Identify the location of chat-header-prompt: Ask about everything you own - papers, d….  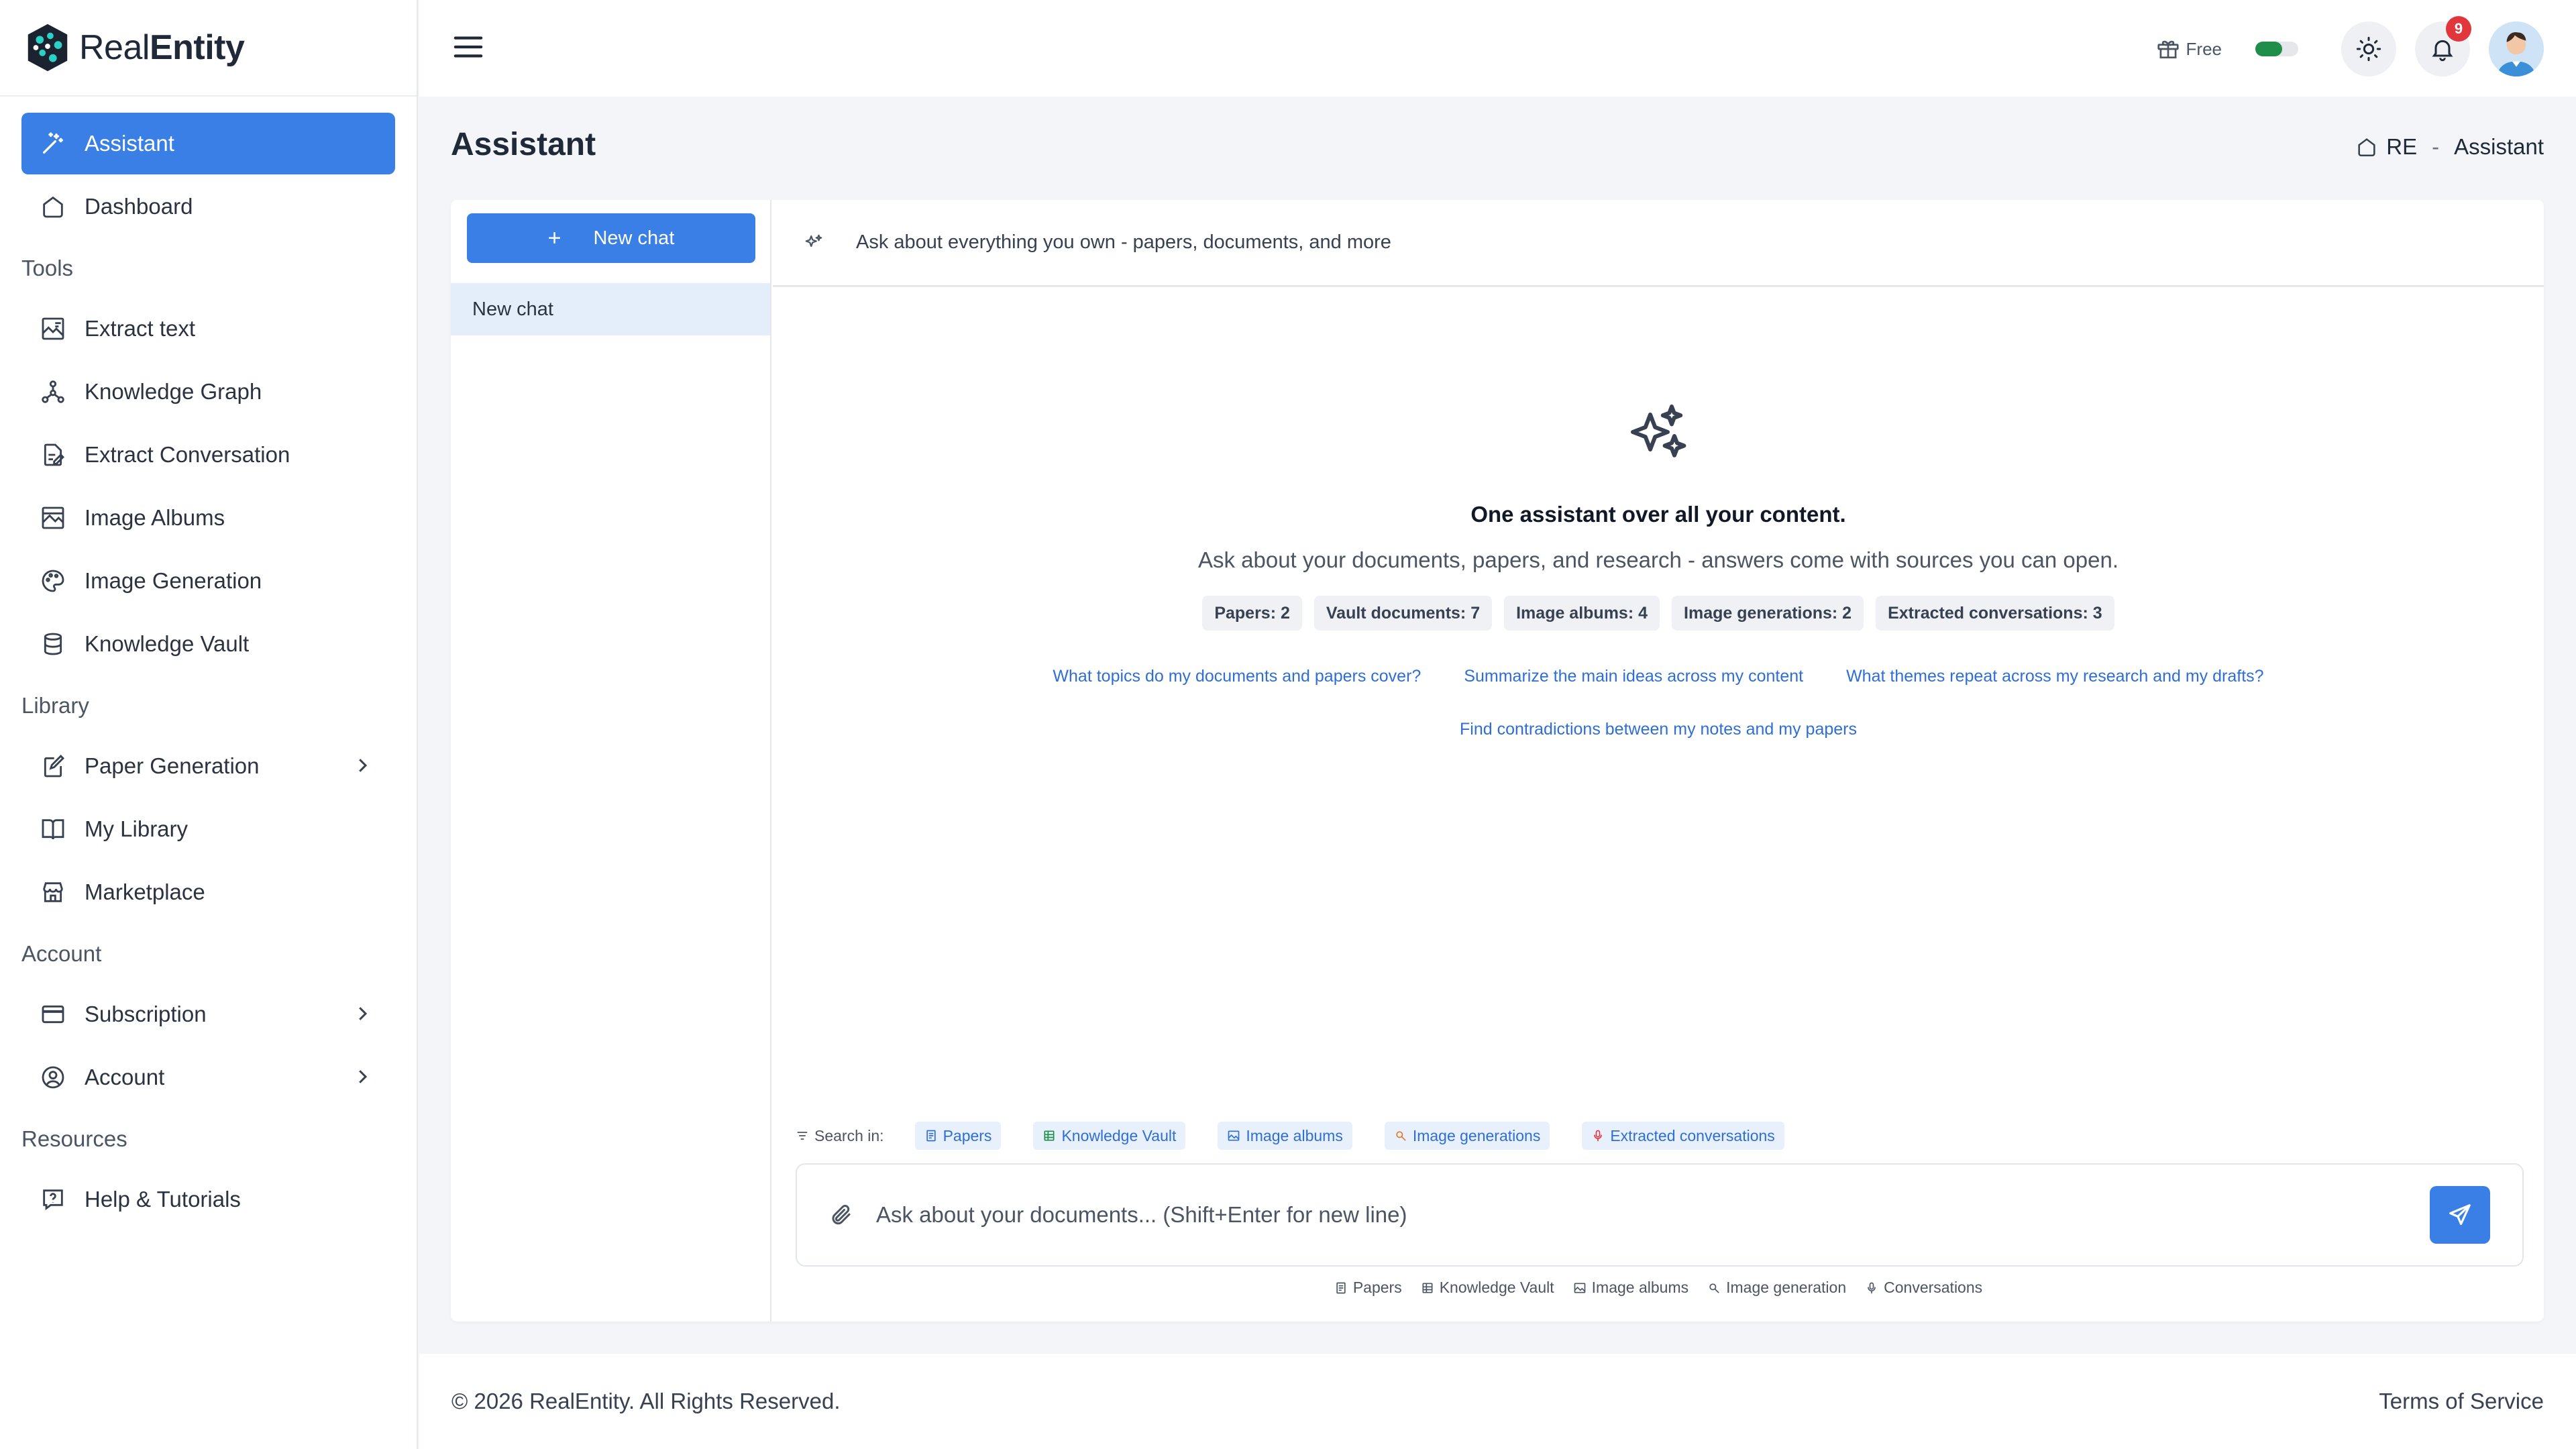
(1123, 242).